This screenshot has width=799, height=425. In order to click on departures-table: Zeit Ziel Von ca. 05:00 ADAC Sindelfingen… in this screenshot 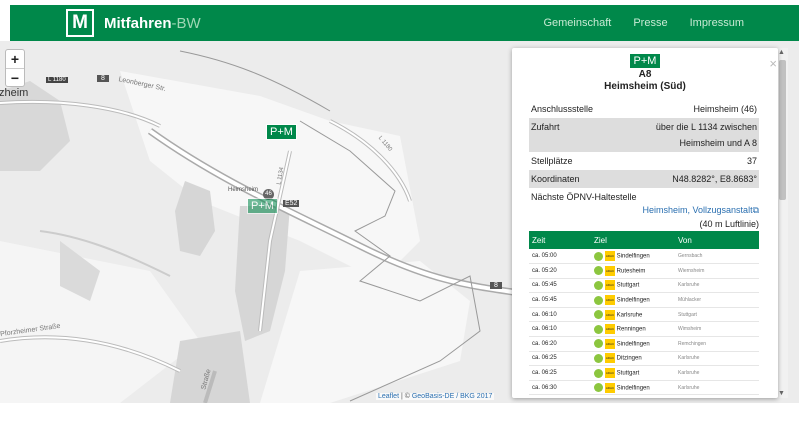, I will do `click(644, 313)`.